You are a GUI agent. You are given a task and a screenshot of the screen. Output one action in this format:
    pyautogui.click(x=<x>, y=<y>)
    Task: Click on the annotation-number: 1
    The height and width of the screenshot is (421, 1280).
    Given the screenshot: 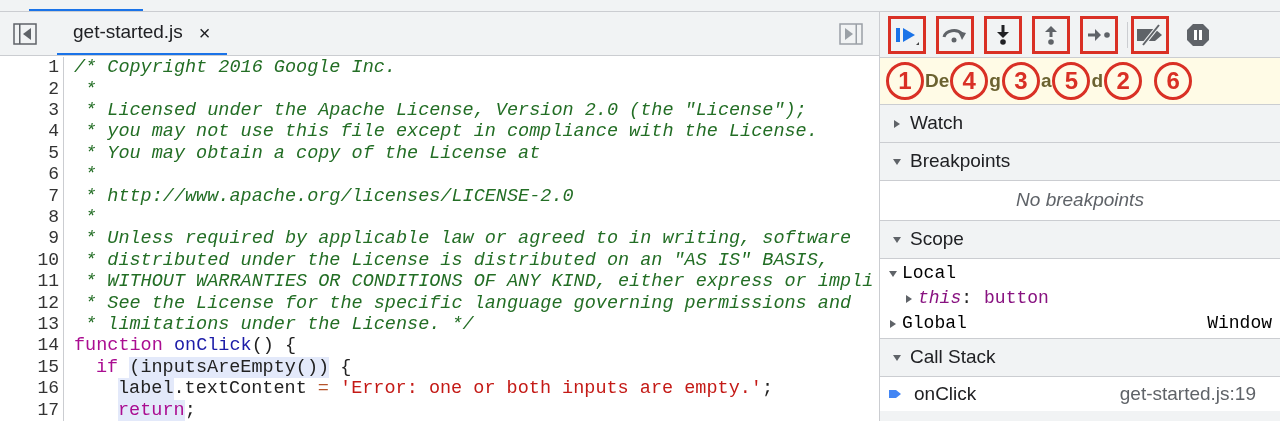 What is the action you would take?
    pyautogui.click(x=905, y=81)
    